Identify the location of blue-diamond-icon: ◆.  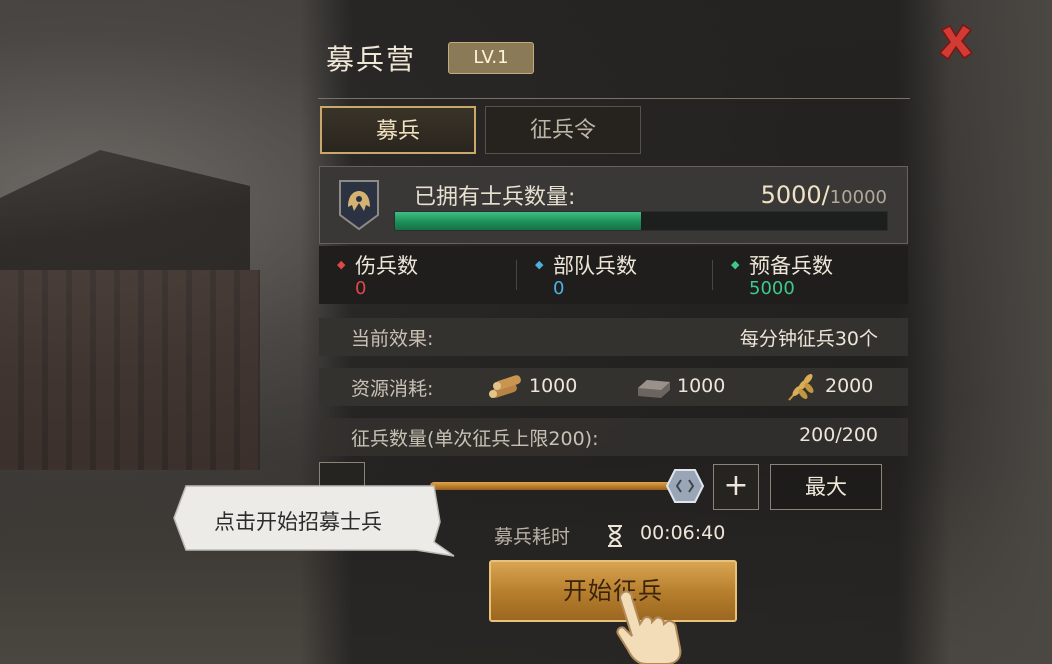
(539, 264).